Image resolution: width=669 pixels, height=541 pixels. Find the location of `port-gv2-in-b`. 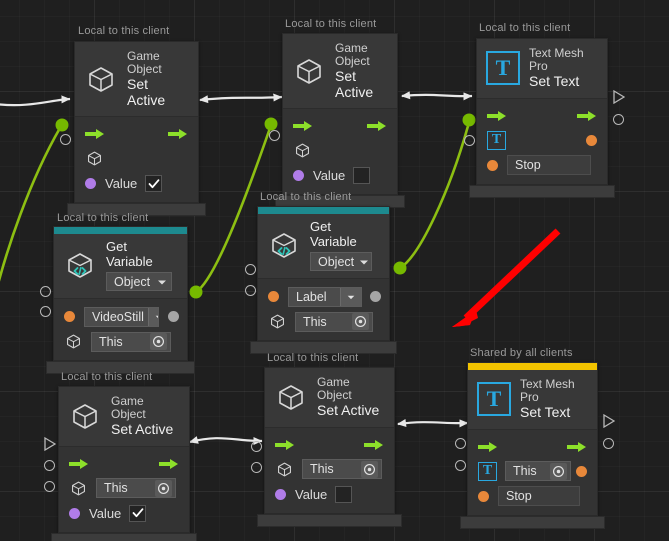

port-gv2-in-b is located at coordinates (250, 290).